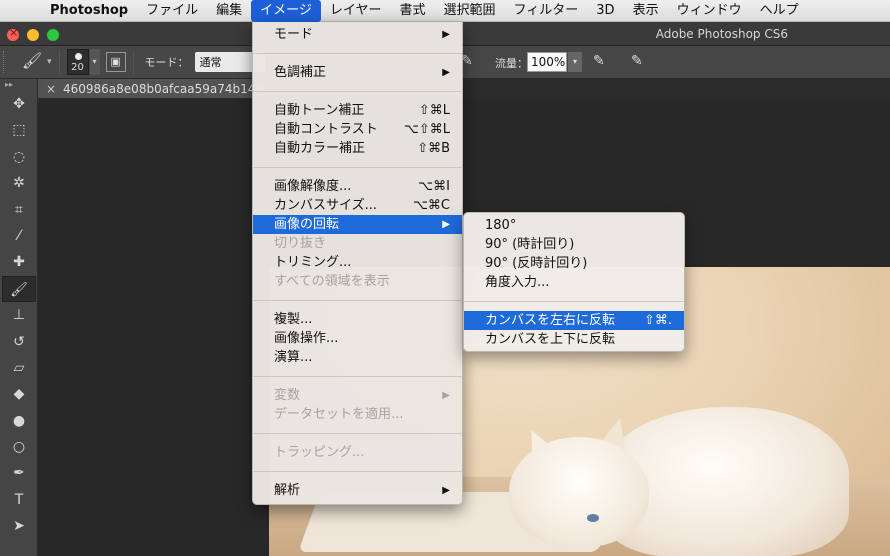 The image size is (890, 556). I want to click on marquee-icon: ⬚, so click(19, 130).